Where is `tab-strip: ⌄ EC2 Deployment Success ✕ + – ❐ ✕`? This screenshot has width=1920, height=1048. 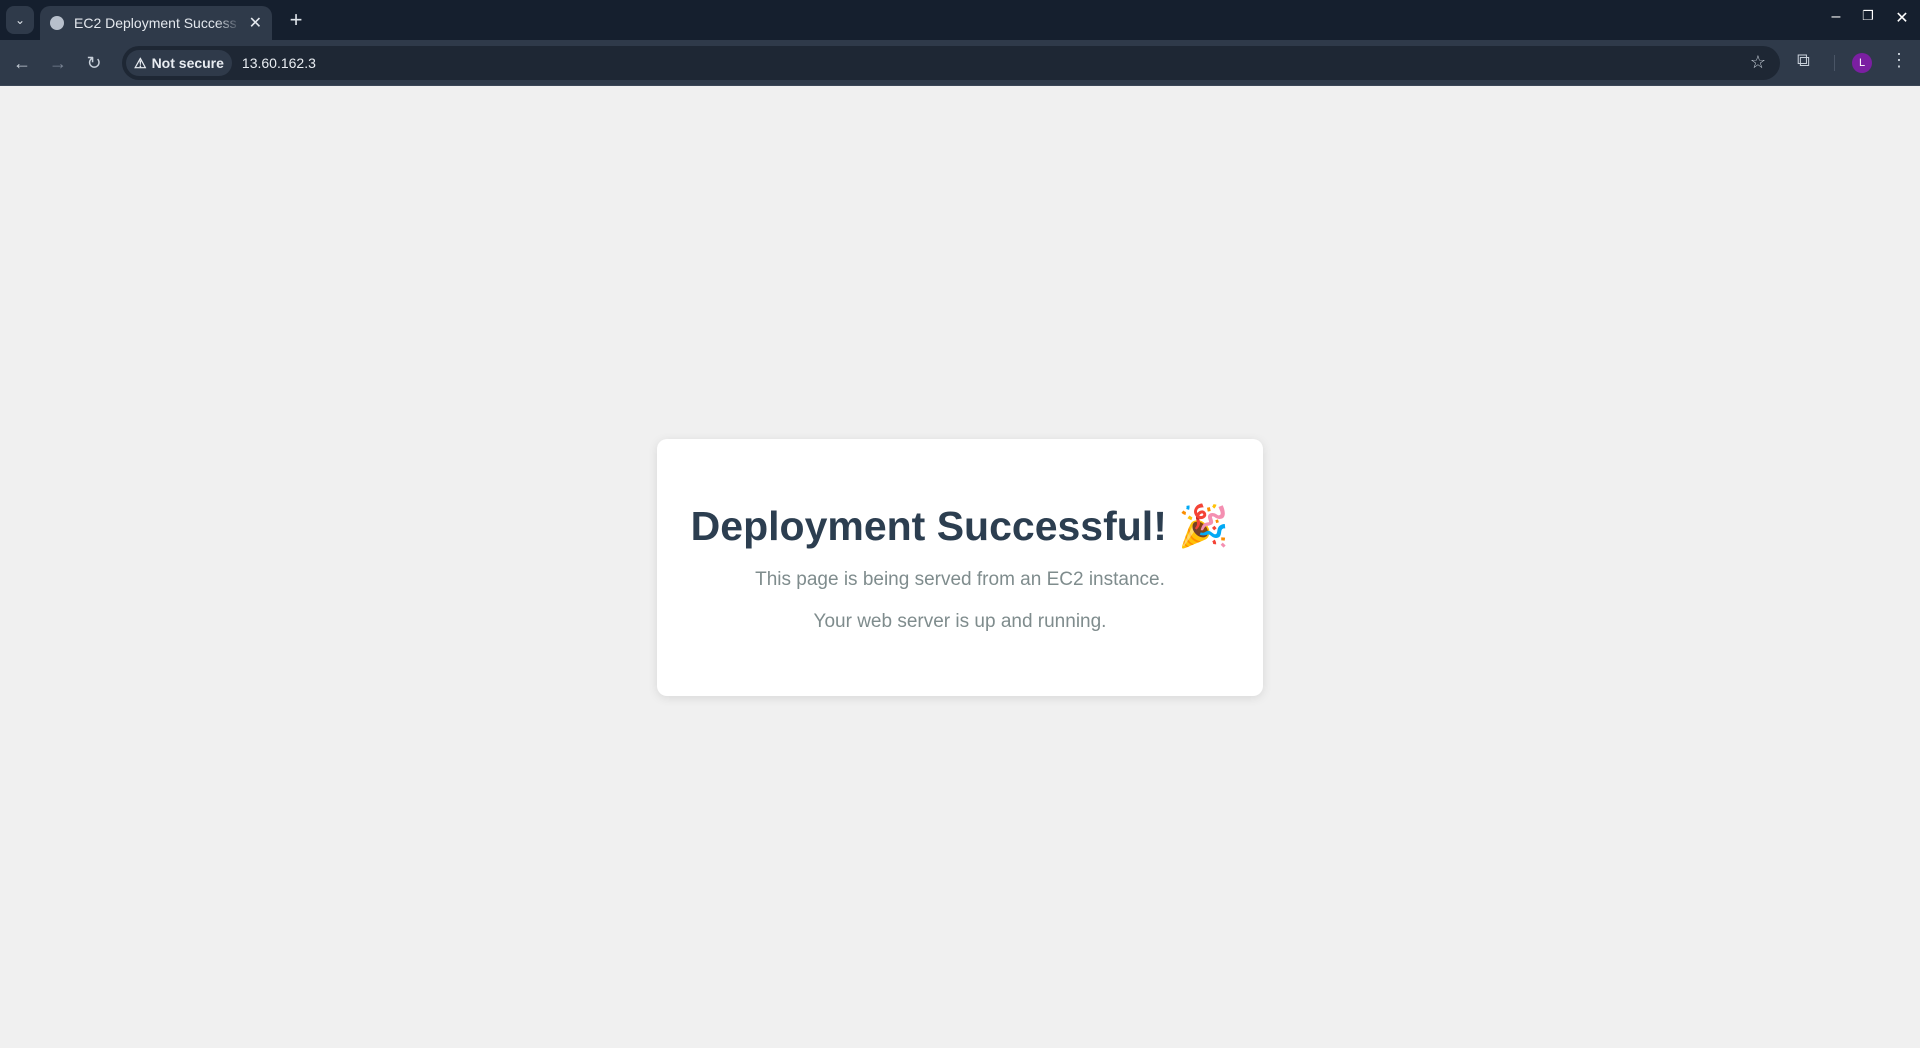 tab-strip: ⌄ EC2 Deployment Success ✕ + – ❐ ✕ is located at coordinates (960, 20).